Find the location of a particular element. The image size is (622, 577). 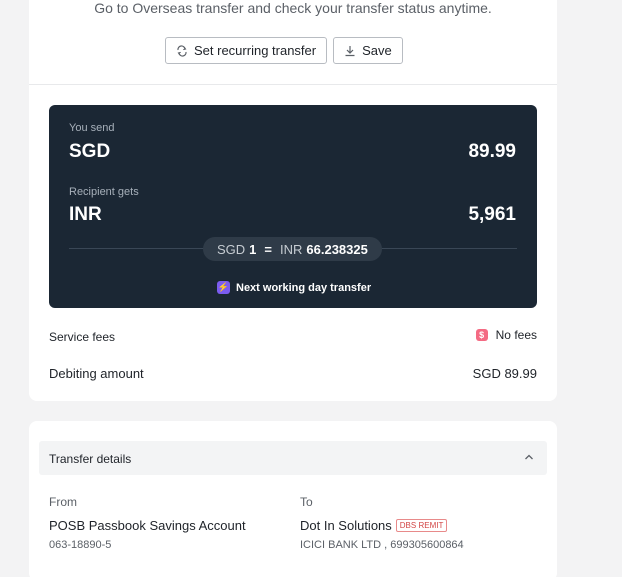

dbs-remit-badge: DBS REMIT is located at coordinates (421, 525).